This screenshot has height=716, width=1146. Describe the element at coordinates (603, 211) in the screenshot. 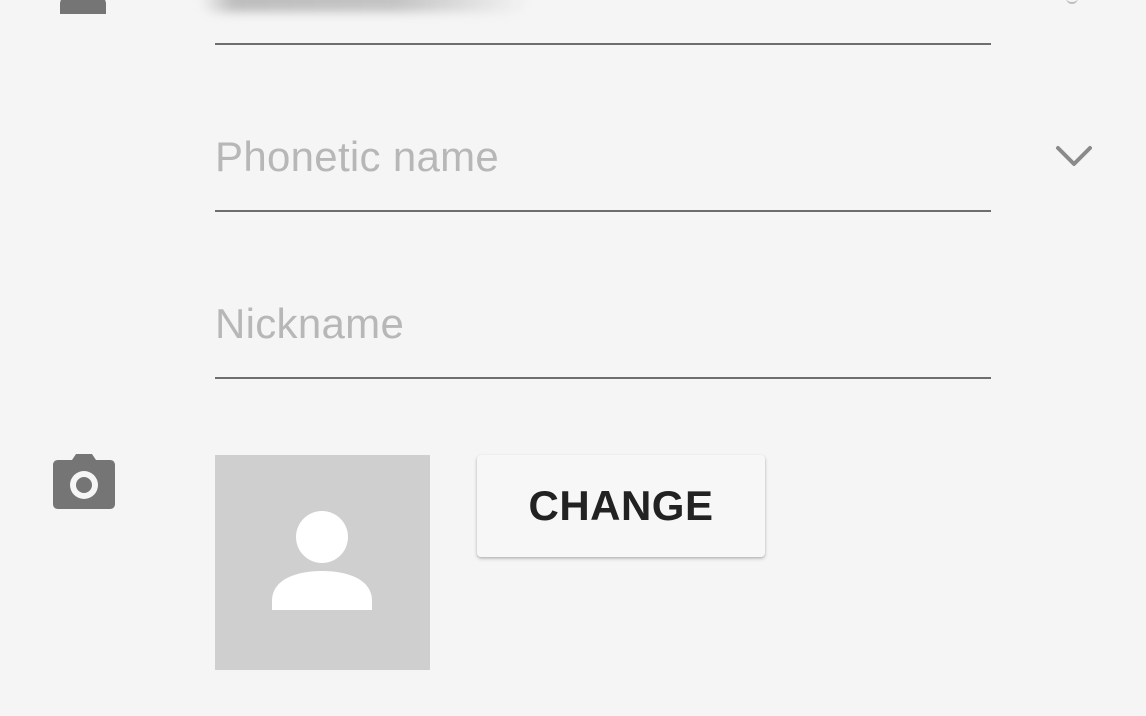

I see `phonetic-name-underline` at that location.